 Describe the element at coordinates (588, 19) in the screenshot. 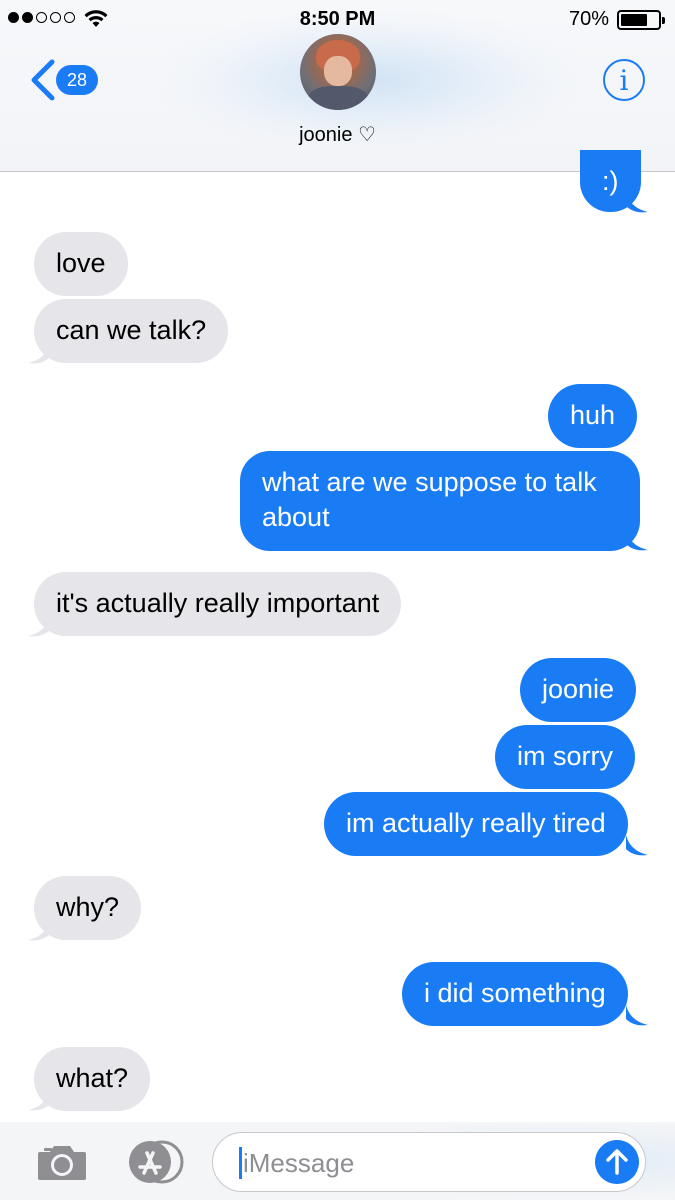

I see `battery-percent: 70%` at that location.